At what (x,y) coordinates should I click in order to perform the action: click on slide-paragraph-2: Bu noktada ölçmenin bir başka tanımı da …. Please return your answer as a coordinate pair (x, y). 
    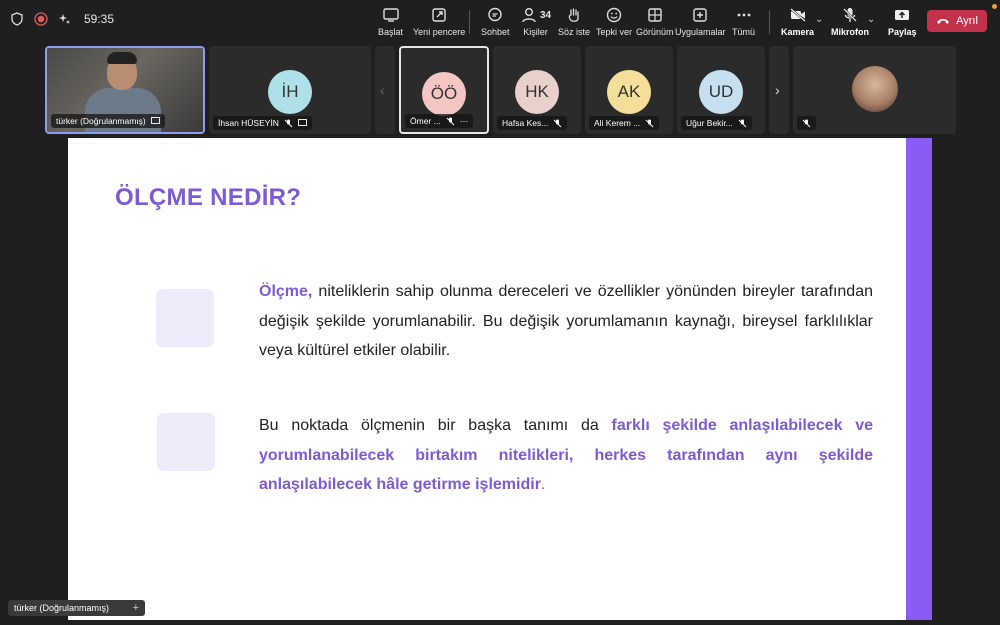
    Looking at the image, I should click on (566, 455).